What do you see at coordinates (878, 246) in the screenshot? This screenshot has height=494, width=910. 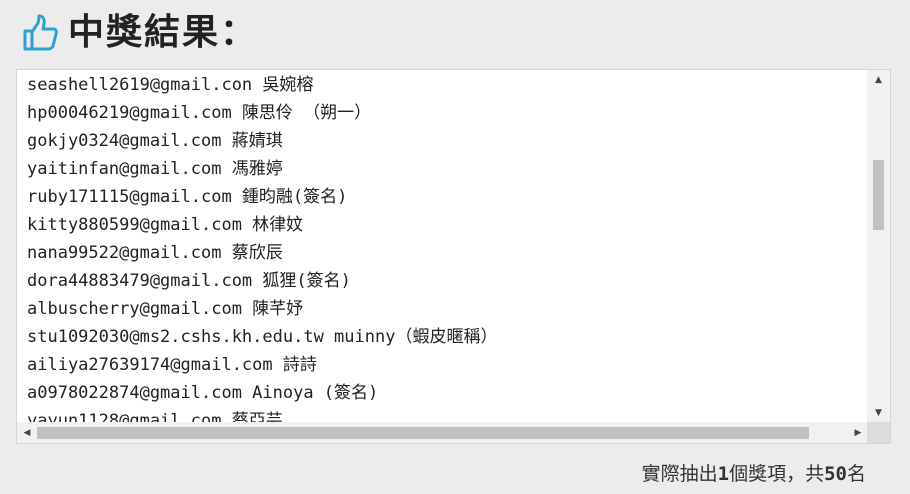 I see `vertical-scrollbar: ▲ ▼` at bounding box center [878, 246].